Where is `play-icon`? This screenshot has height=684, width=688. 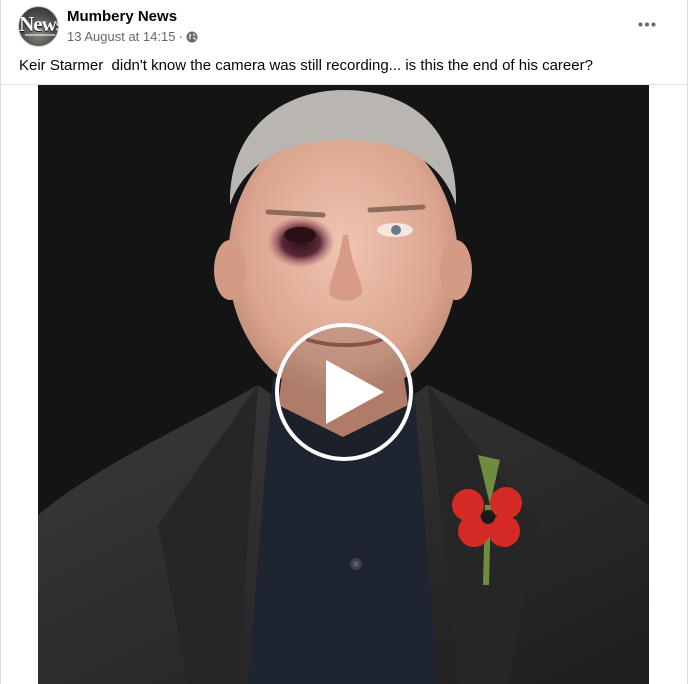
play-icon is located at coordinates (344, 392).